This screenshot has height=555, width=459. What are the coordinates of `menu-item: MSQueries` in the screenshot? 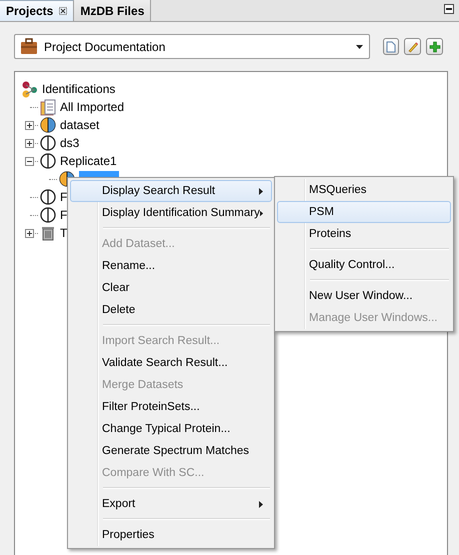 It's located at (364, 190).